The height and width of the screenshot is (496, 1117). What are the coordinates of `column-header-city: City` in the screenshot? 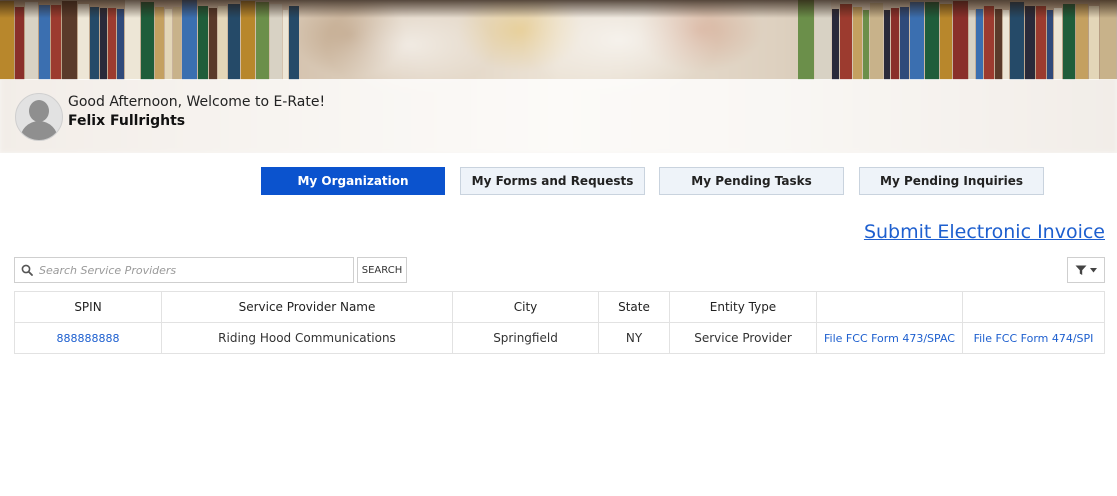 It's located at (525, 307).